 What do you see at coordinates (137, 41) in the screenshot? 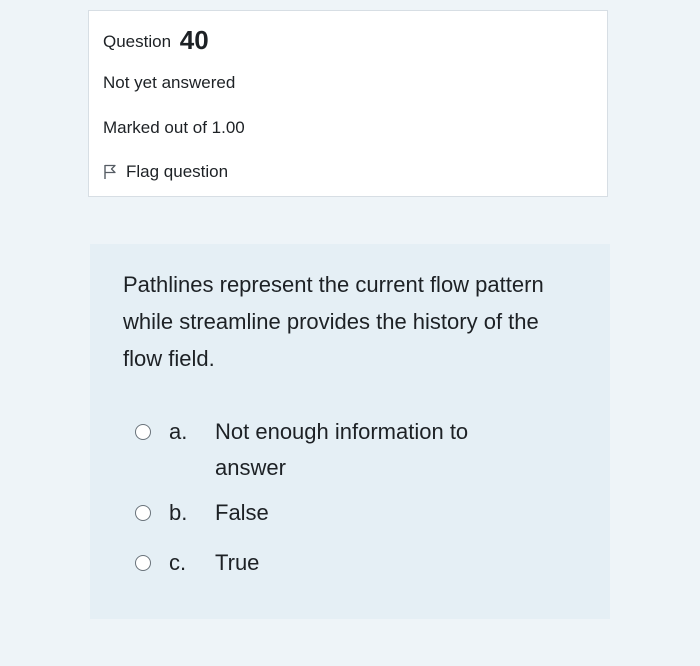
I see `question-label: Question` at bounding box center [137, 41].